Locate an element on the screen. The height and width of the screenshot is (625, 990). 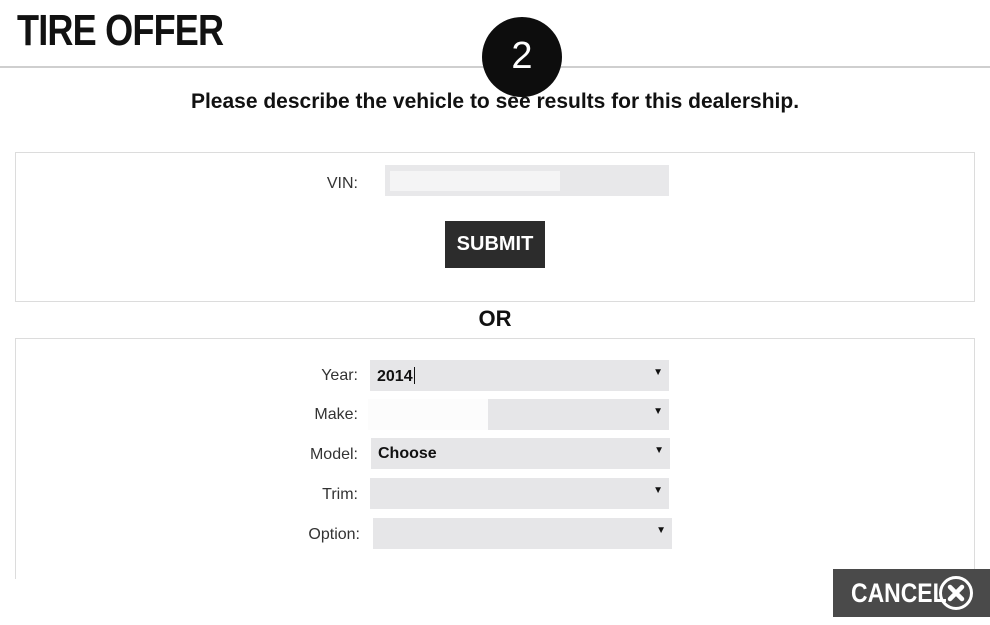
model-select-value: Choose is located at coordinates (407, 453).